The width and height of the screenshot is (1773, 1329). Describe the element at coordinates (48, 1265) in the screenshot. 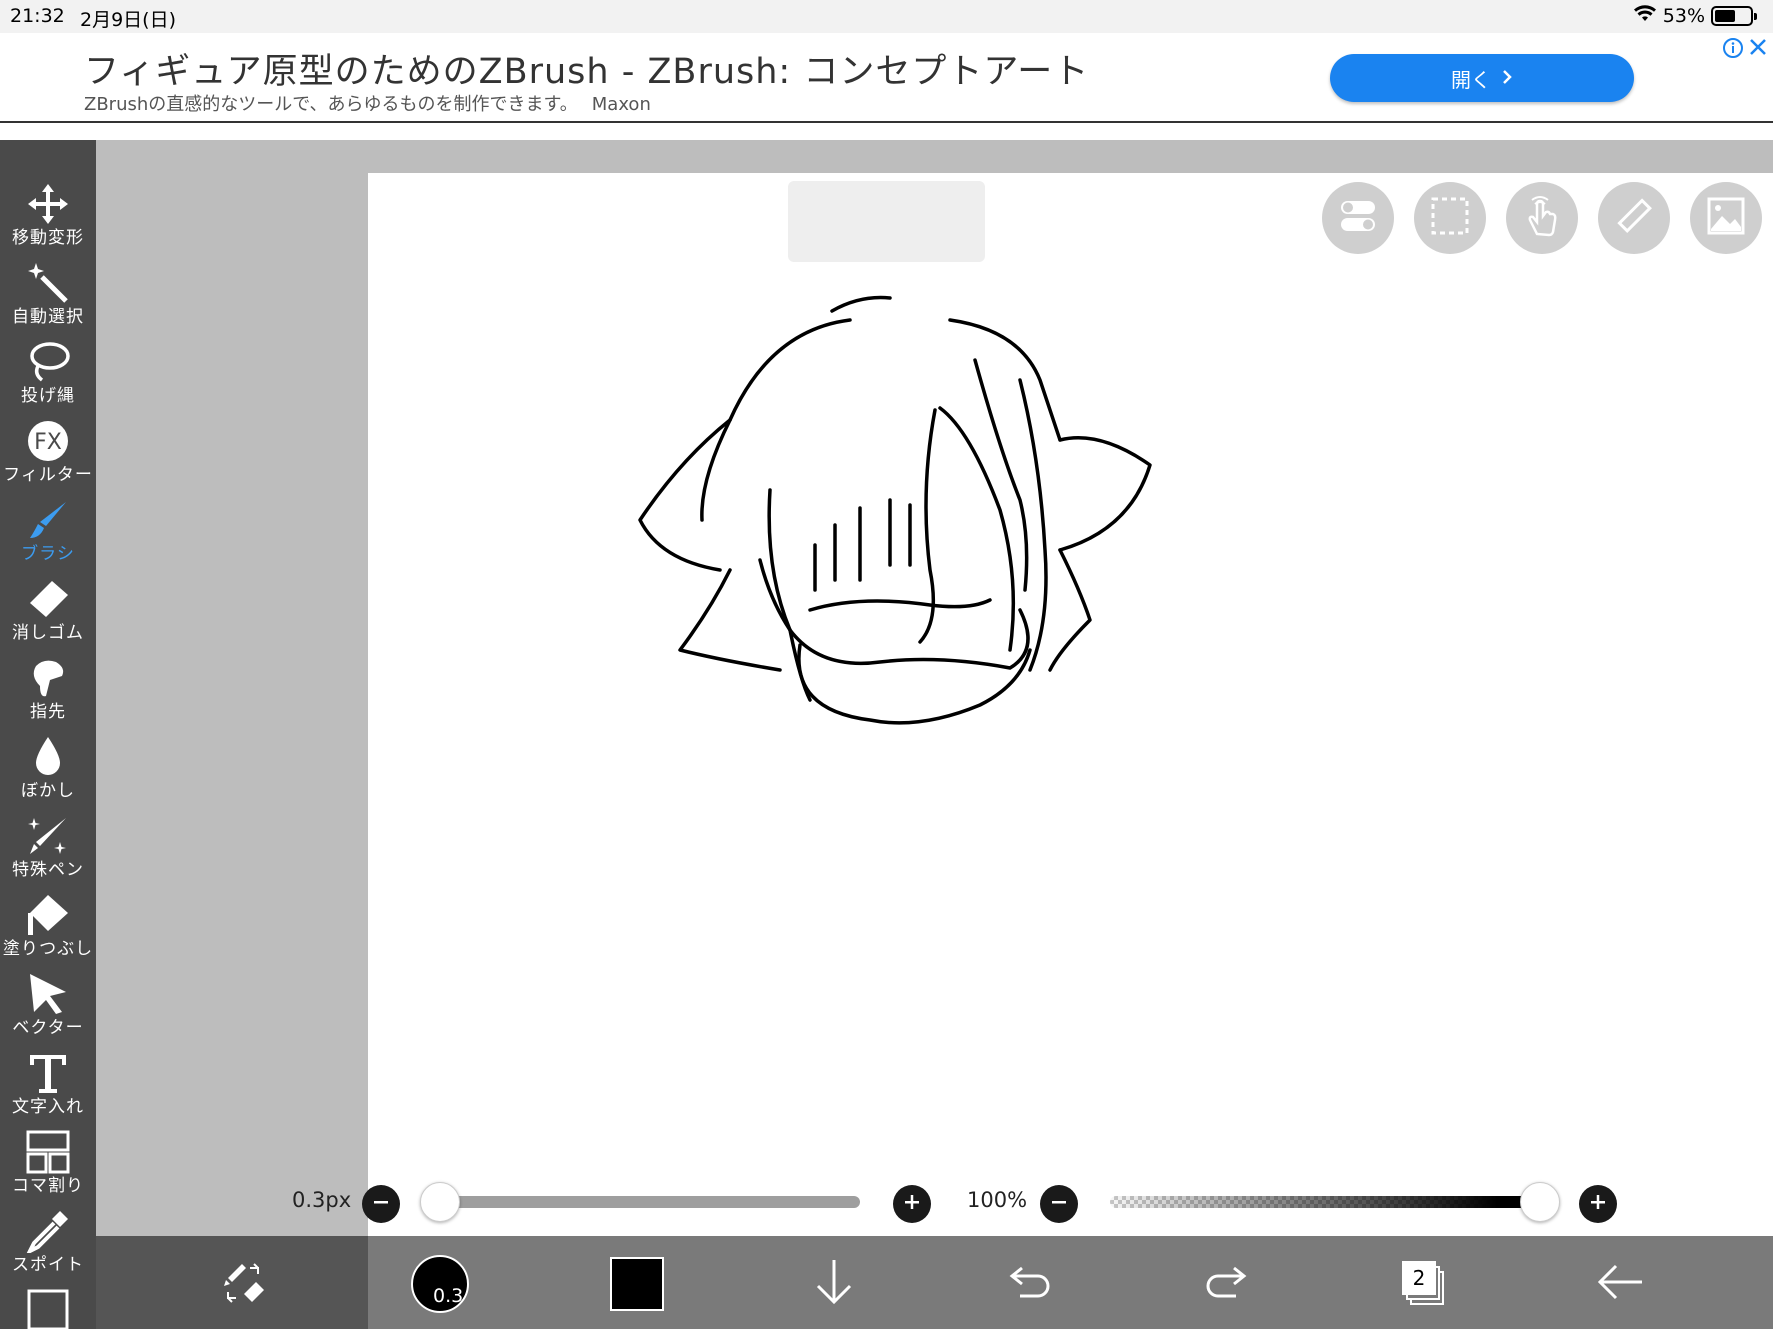

I see `tool-label: スポイト` at that location.